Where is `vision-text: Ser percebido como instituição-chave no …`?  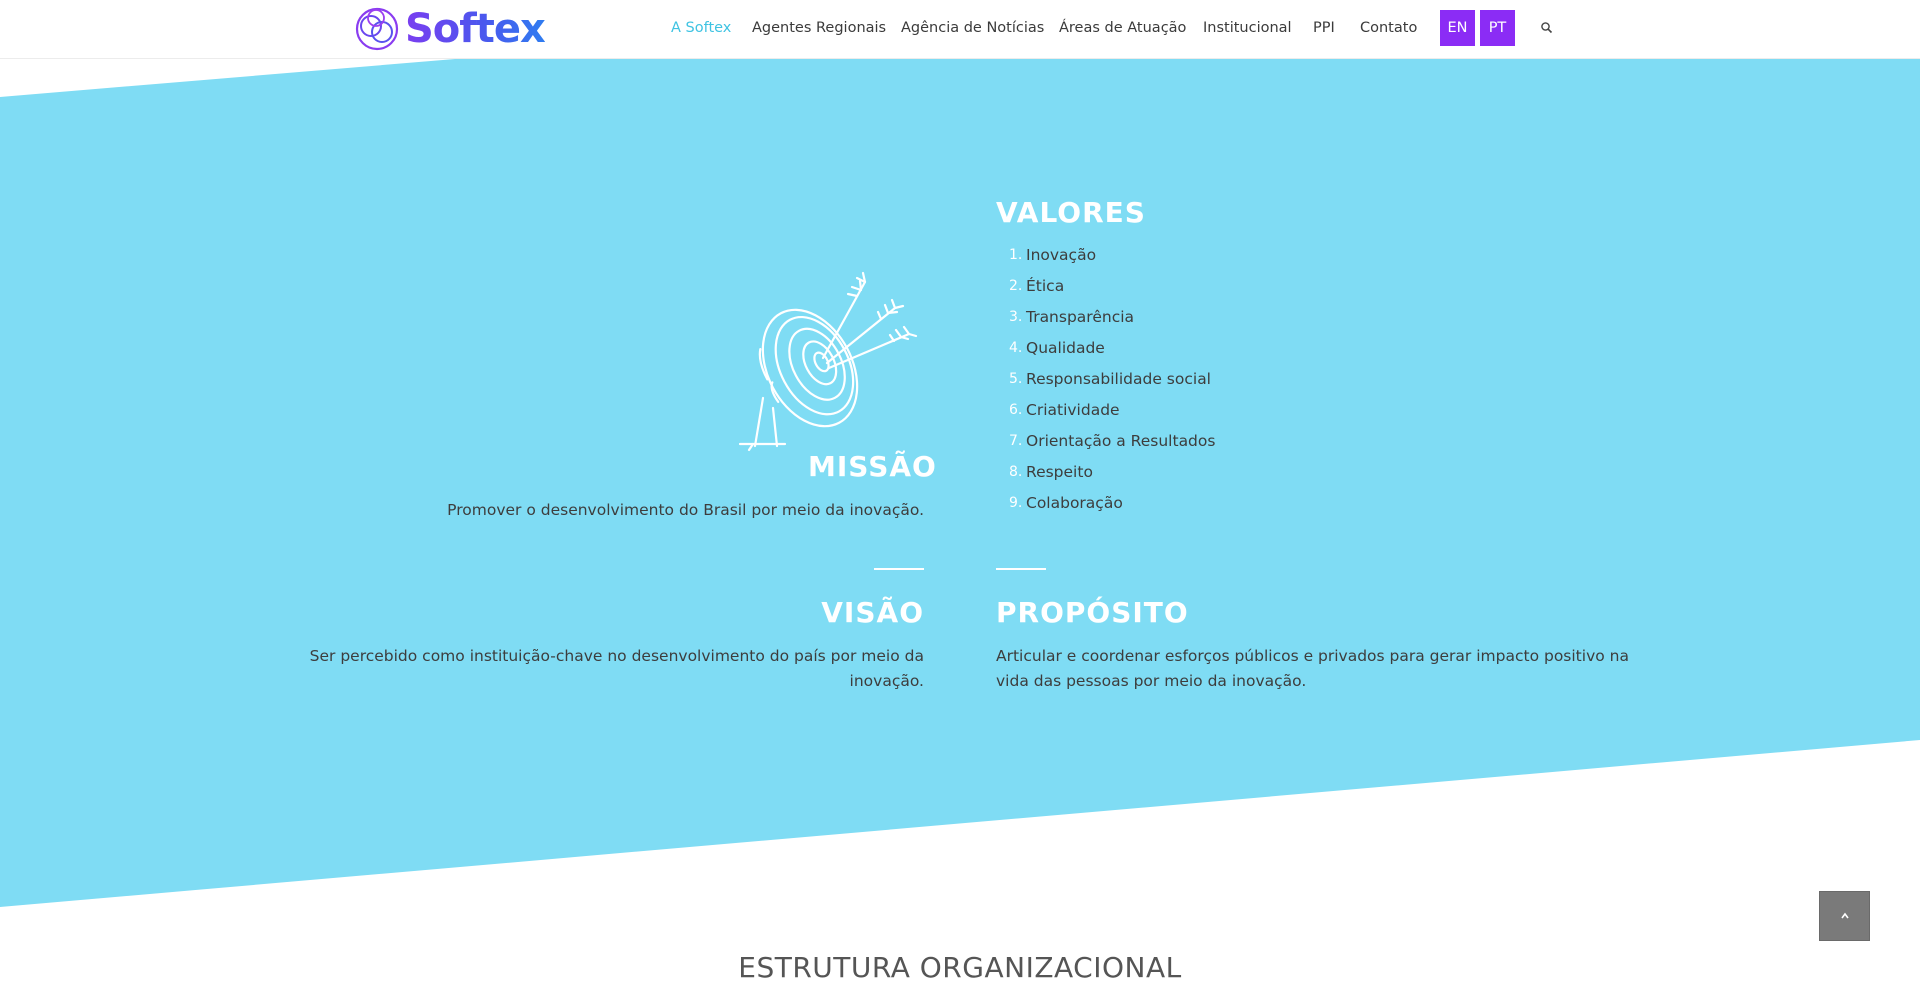 vision-text: Ser percebido como instituição-chave no … is located at coordinates (616, 668).